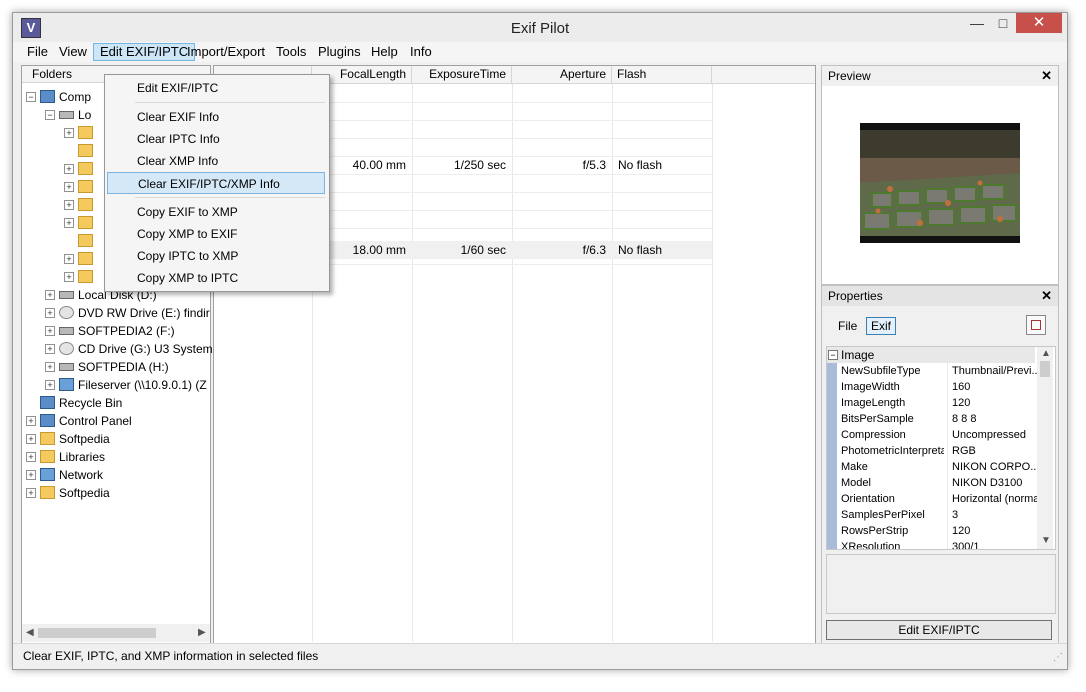 The height and width of the screenshot is (692, 1086). I want to click on property-row: XResolution 300/1, so click(938, 544).